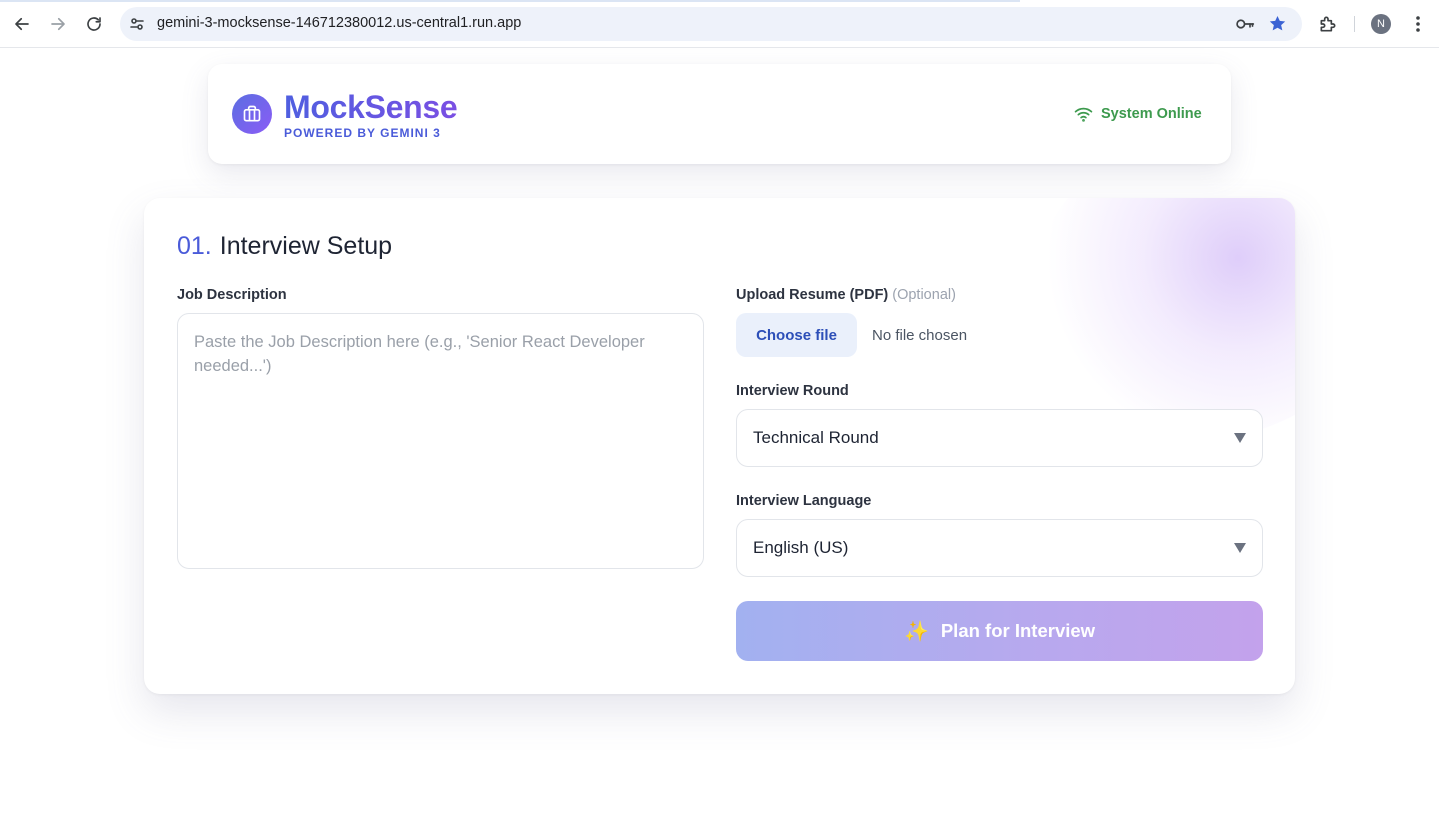 Image resolution: width=1439 pixels, height=813 pixels. What do you see at coordinates (1245, 24) in the screenshot?
I see `password-key-icon` at bounding box center [1245, 24].